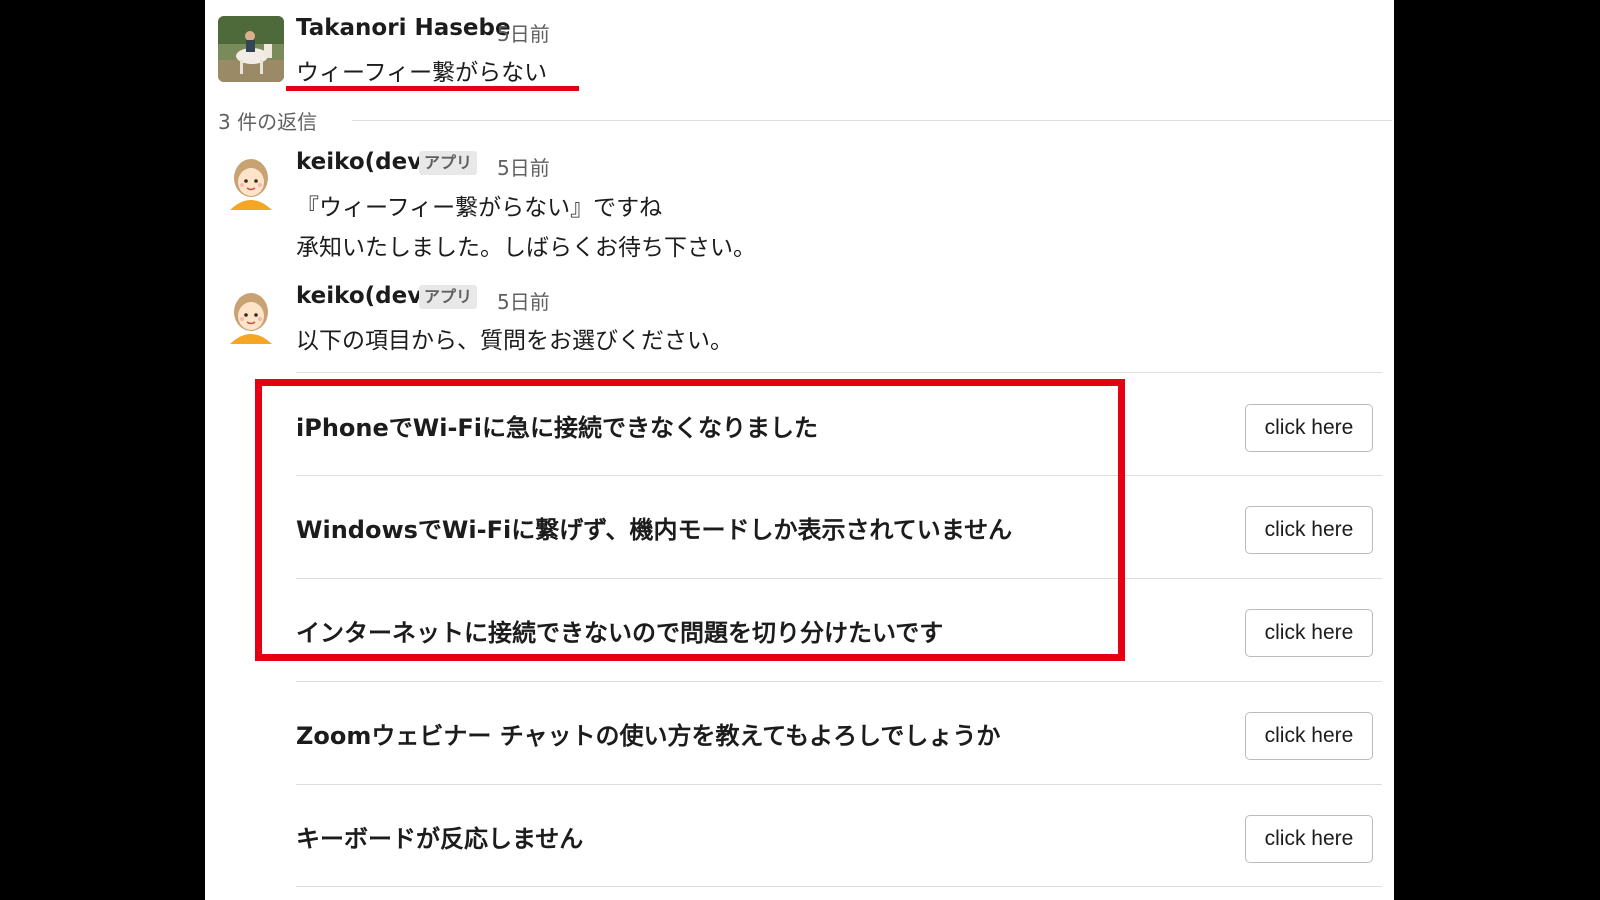 This screenshot has height=900, width=1600. I want to click on option-text: Zoomウェビナー チャットの使い方を教えてもよろしでしょうか, so click(648, 736).